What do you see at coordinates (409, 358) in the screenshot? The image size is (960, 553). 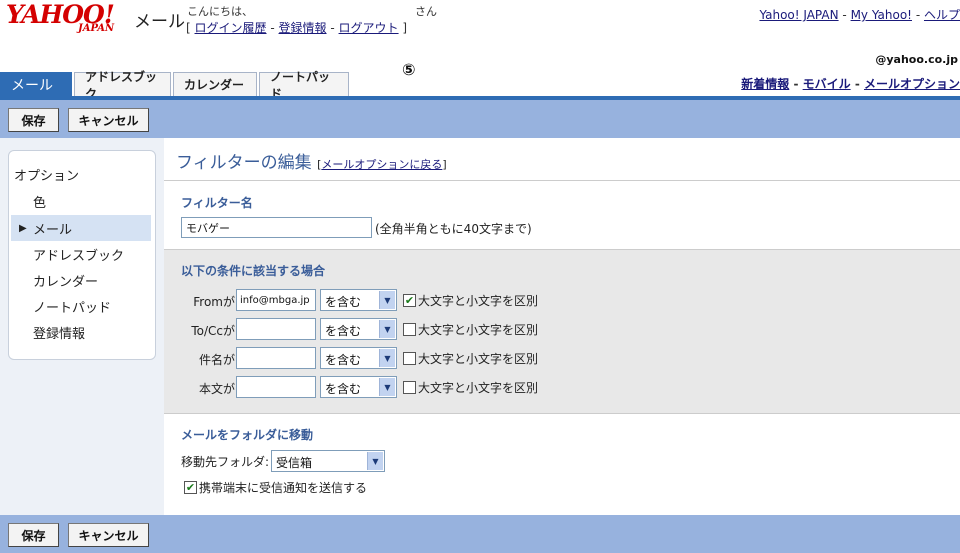 I see `subject-case-checkbox` at bounding box center [409, 358].